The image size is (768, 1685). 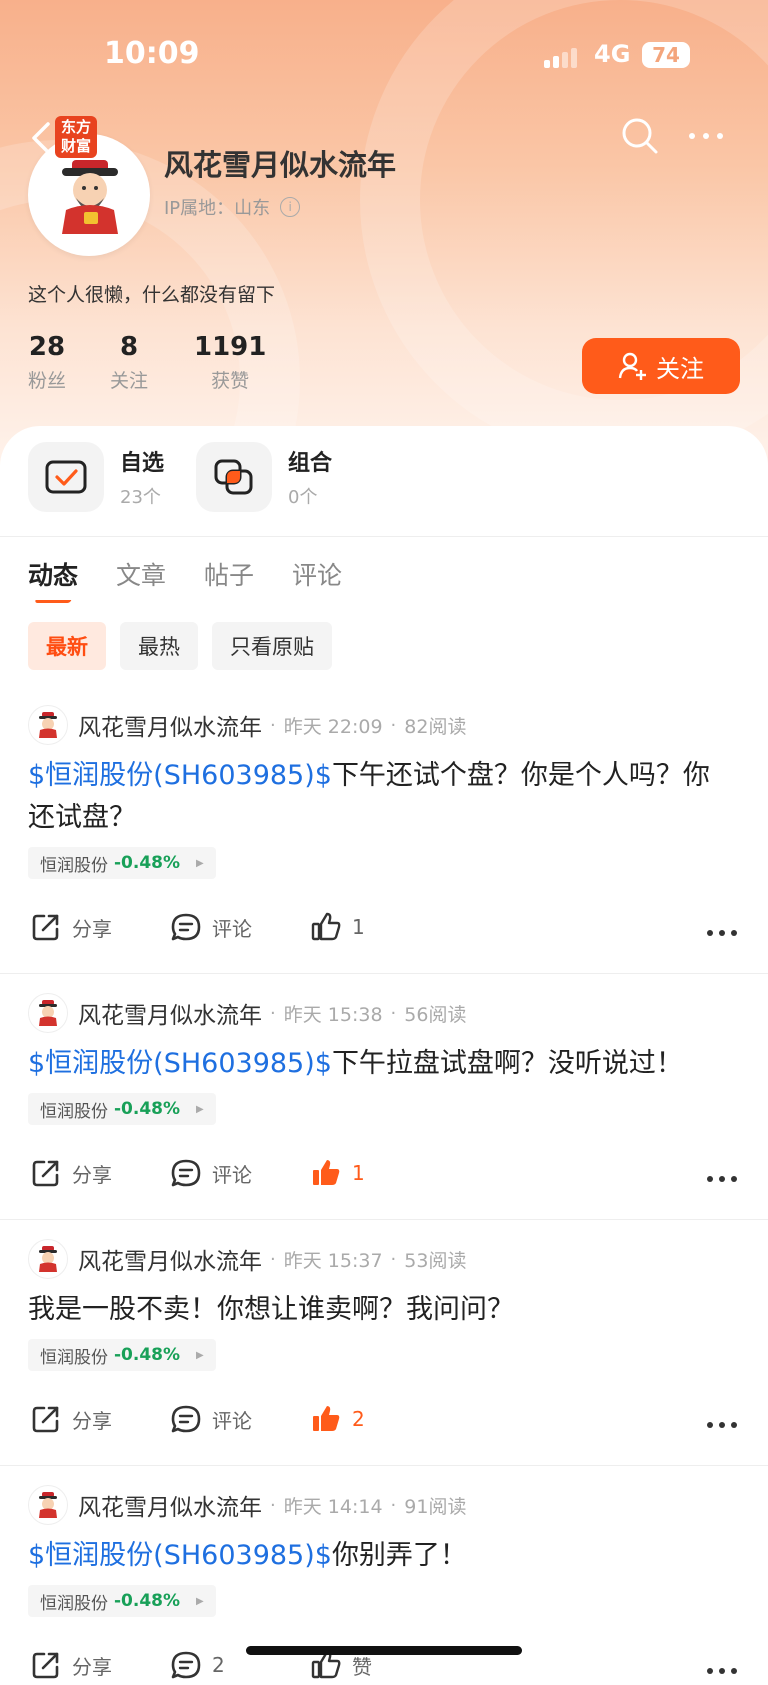 What do you see at coordinates (333, 1506) in the screenshot?
I see `post-time: 昨天 14:14` at bounding box center [333, 1506].